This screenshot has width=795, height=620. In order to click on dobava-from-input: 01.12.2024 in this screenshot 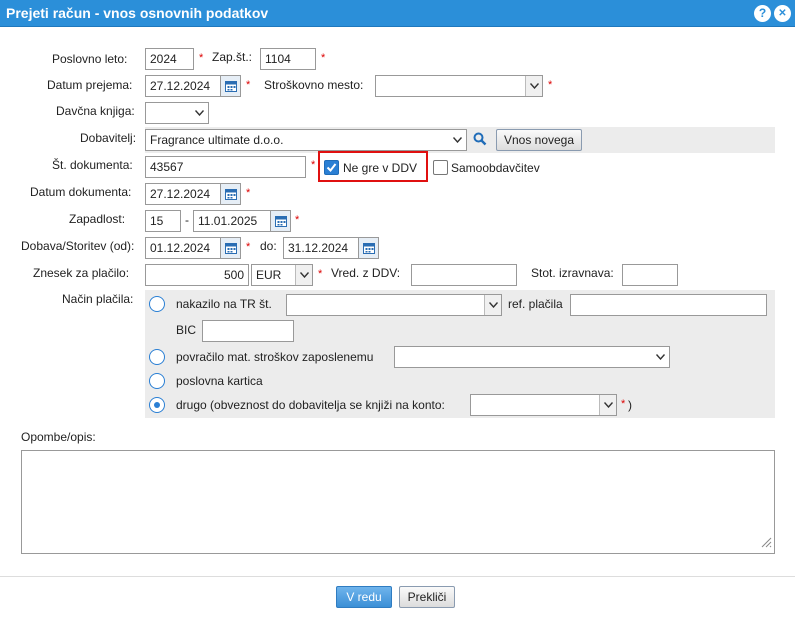, I will do `click(183, 248)`.